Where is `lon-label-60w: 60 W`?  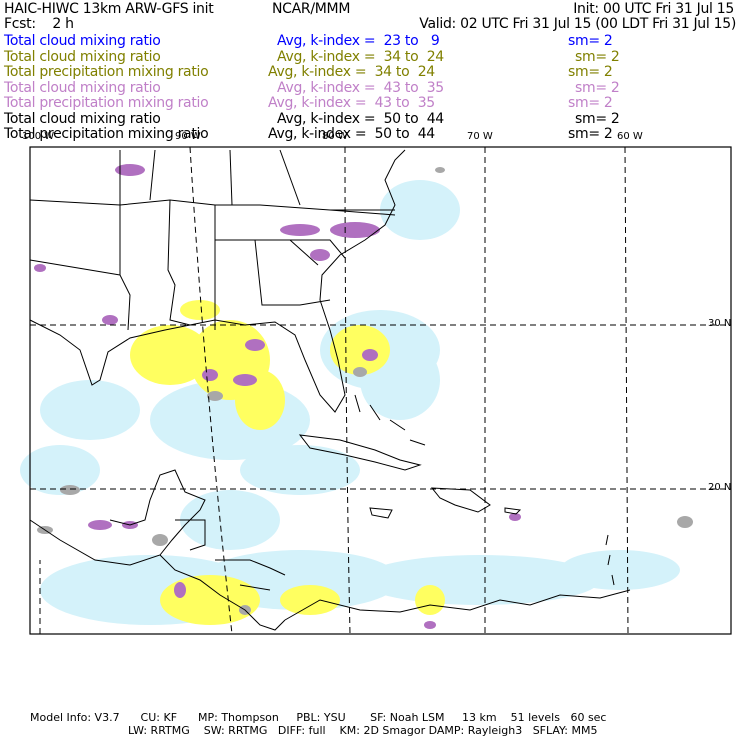
lon-label-60w: 60 W is located at coordinates (630, 136).